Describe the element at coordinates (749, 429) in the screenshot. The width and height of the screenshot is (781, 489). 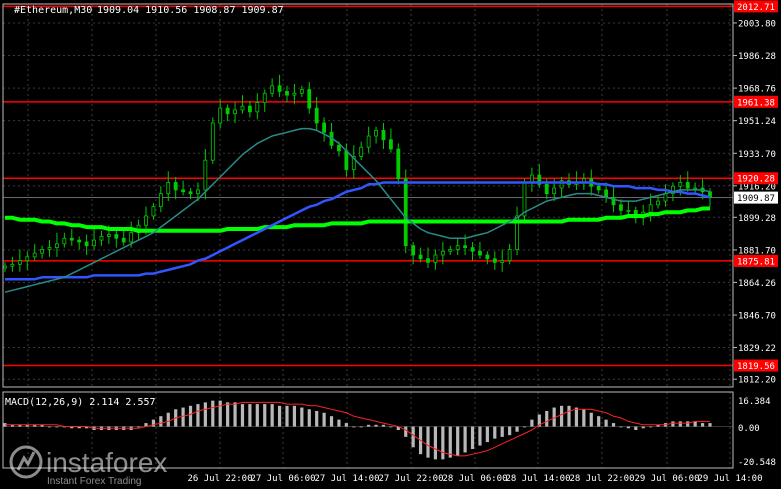
I see `macd-tick-zero: 0.00` at that location.